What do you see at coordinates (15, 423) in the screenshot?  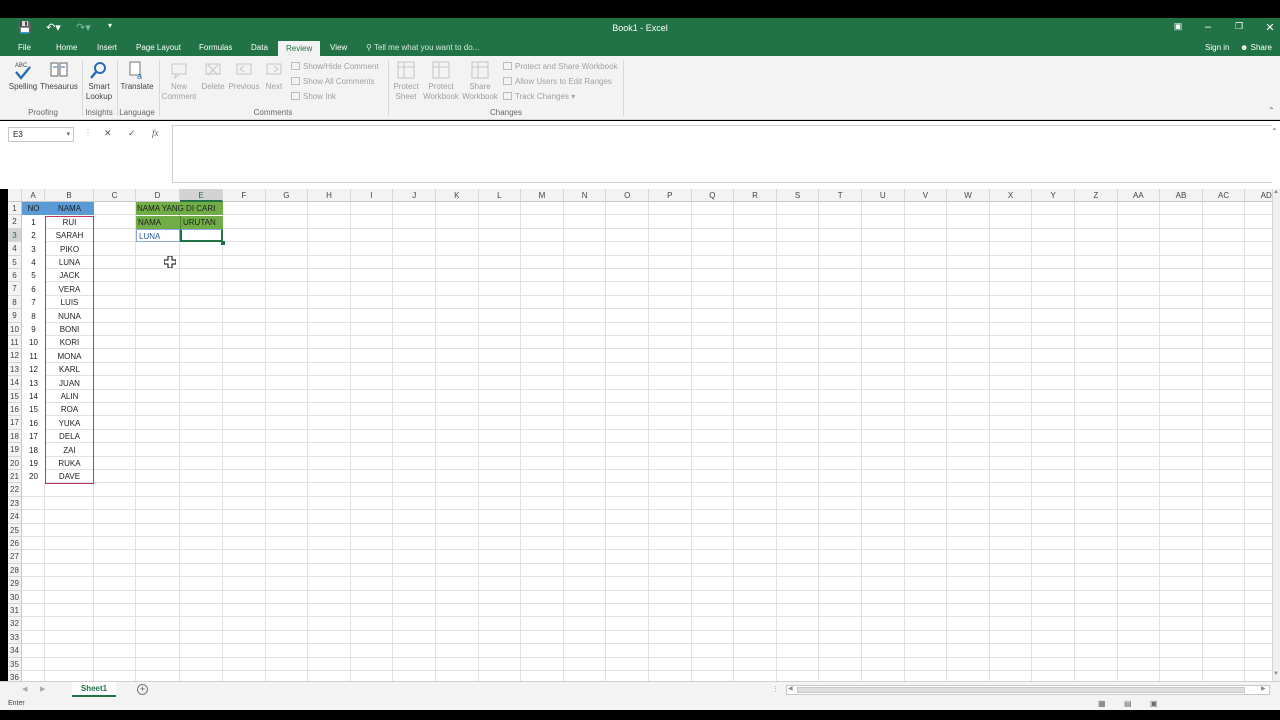 I see `row-header: 17` at bounding box center [15, 423].